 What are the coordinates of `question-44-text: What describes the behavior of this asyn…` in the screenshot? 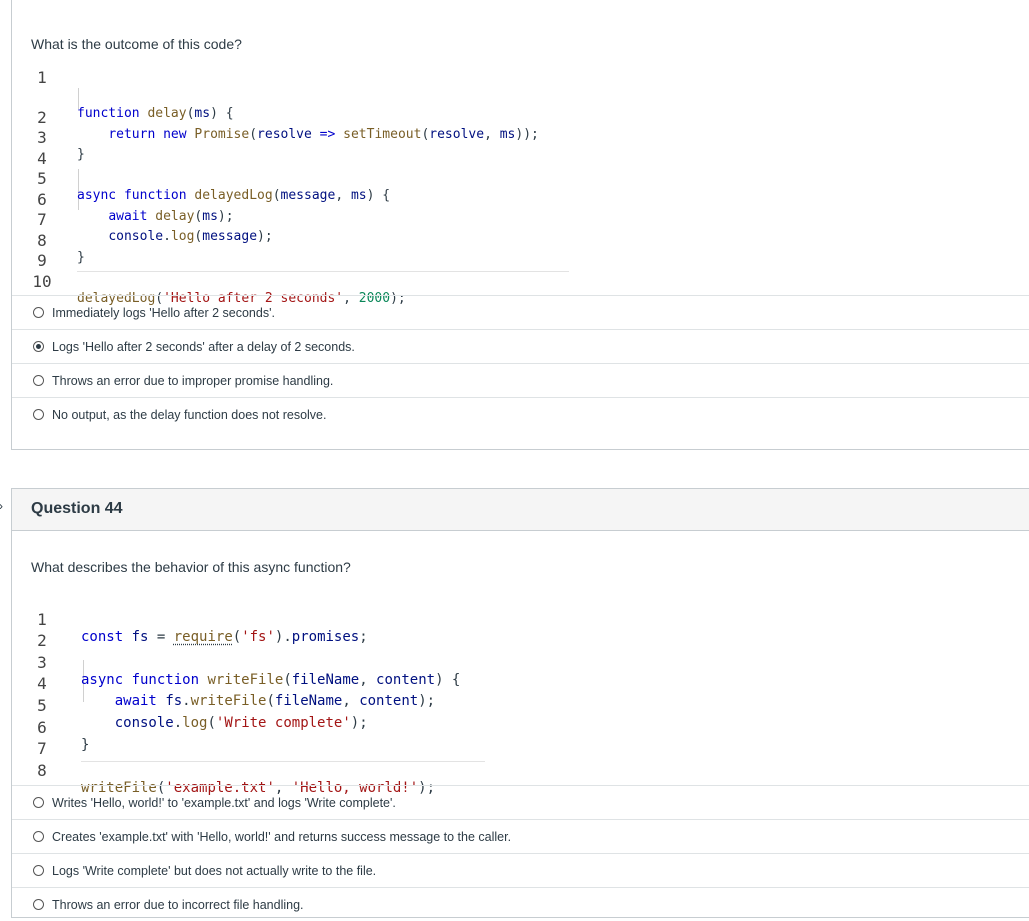 It's located at (191, 567).